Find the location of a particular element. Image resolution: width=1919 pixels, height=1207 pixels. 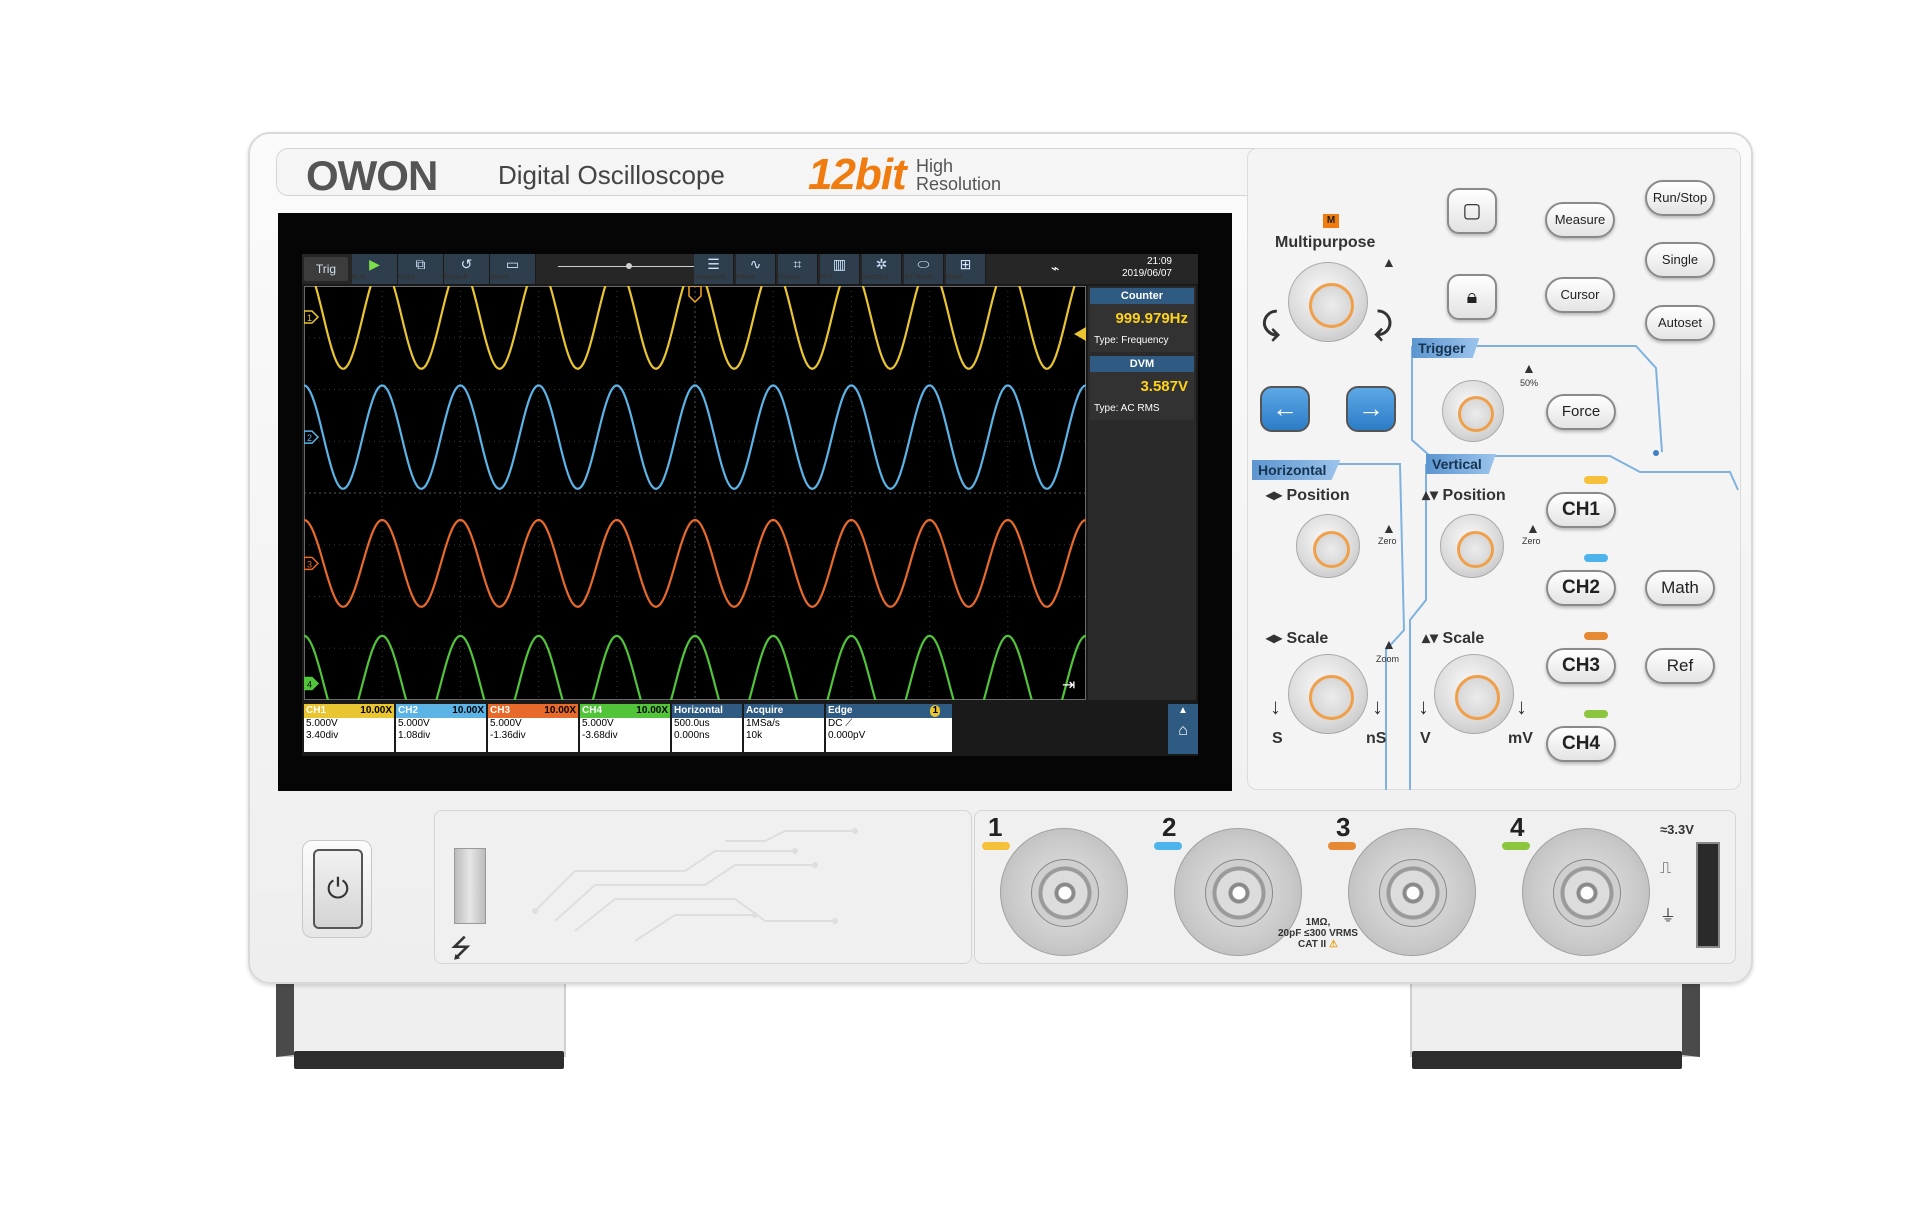

millivolts-label: mV is located at coordinates (1520, 738).